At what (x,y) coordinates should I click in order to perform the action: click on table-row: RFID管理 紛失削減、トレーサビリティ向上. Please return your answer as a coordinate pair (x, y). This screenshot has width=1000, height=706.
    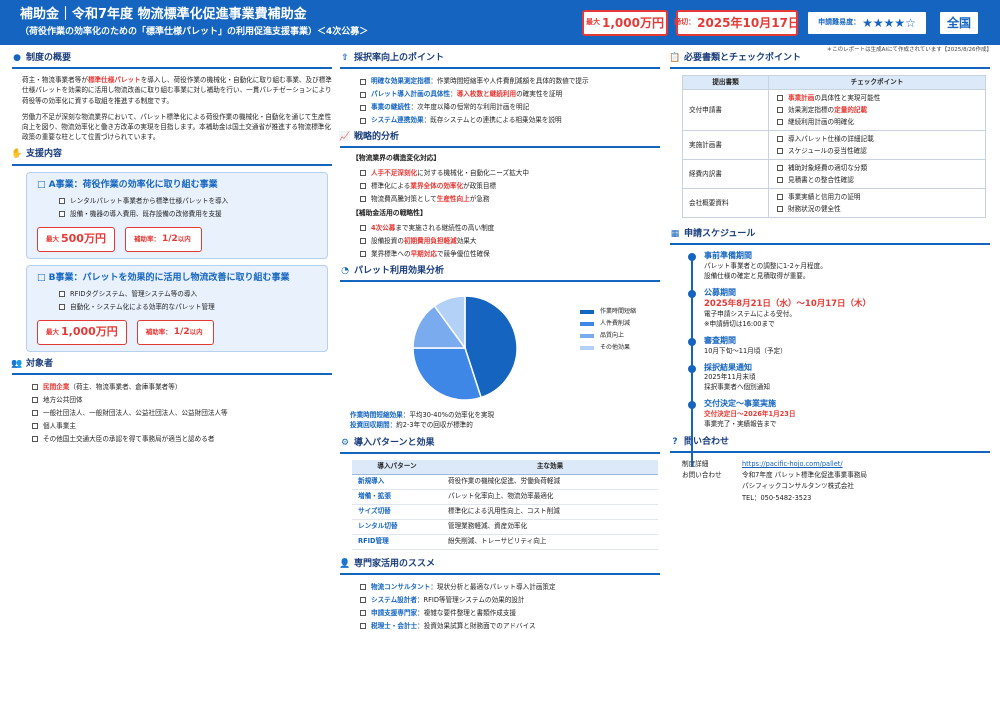
    Looking at the image, I should click on (505, 542).